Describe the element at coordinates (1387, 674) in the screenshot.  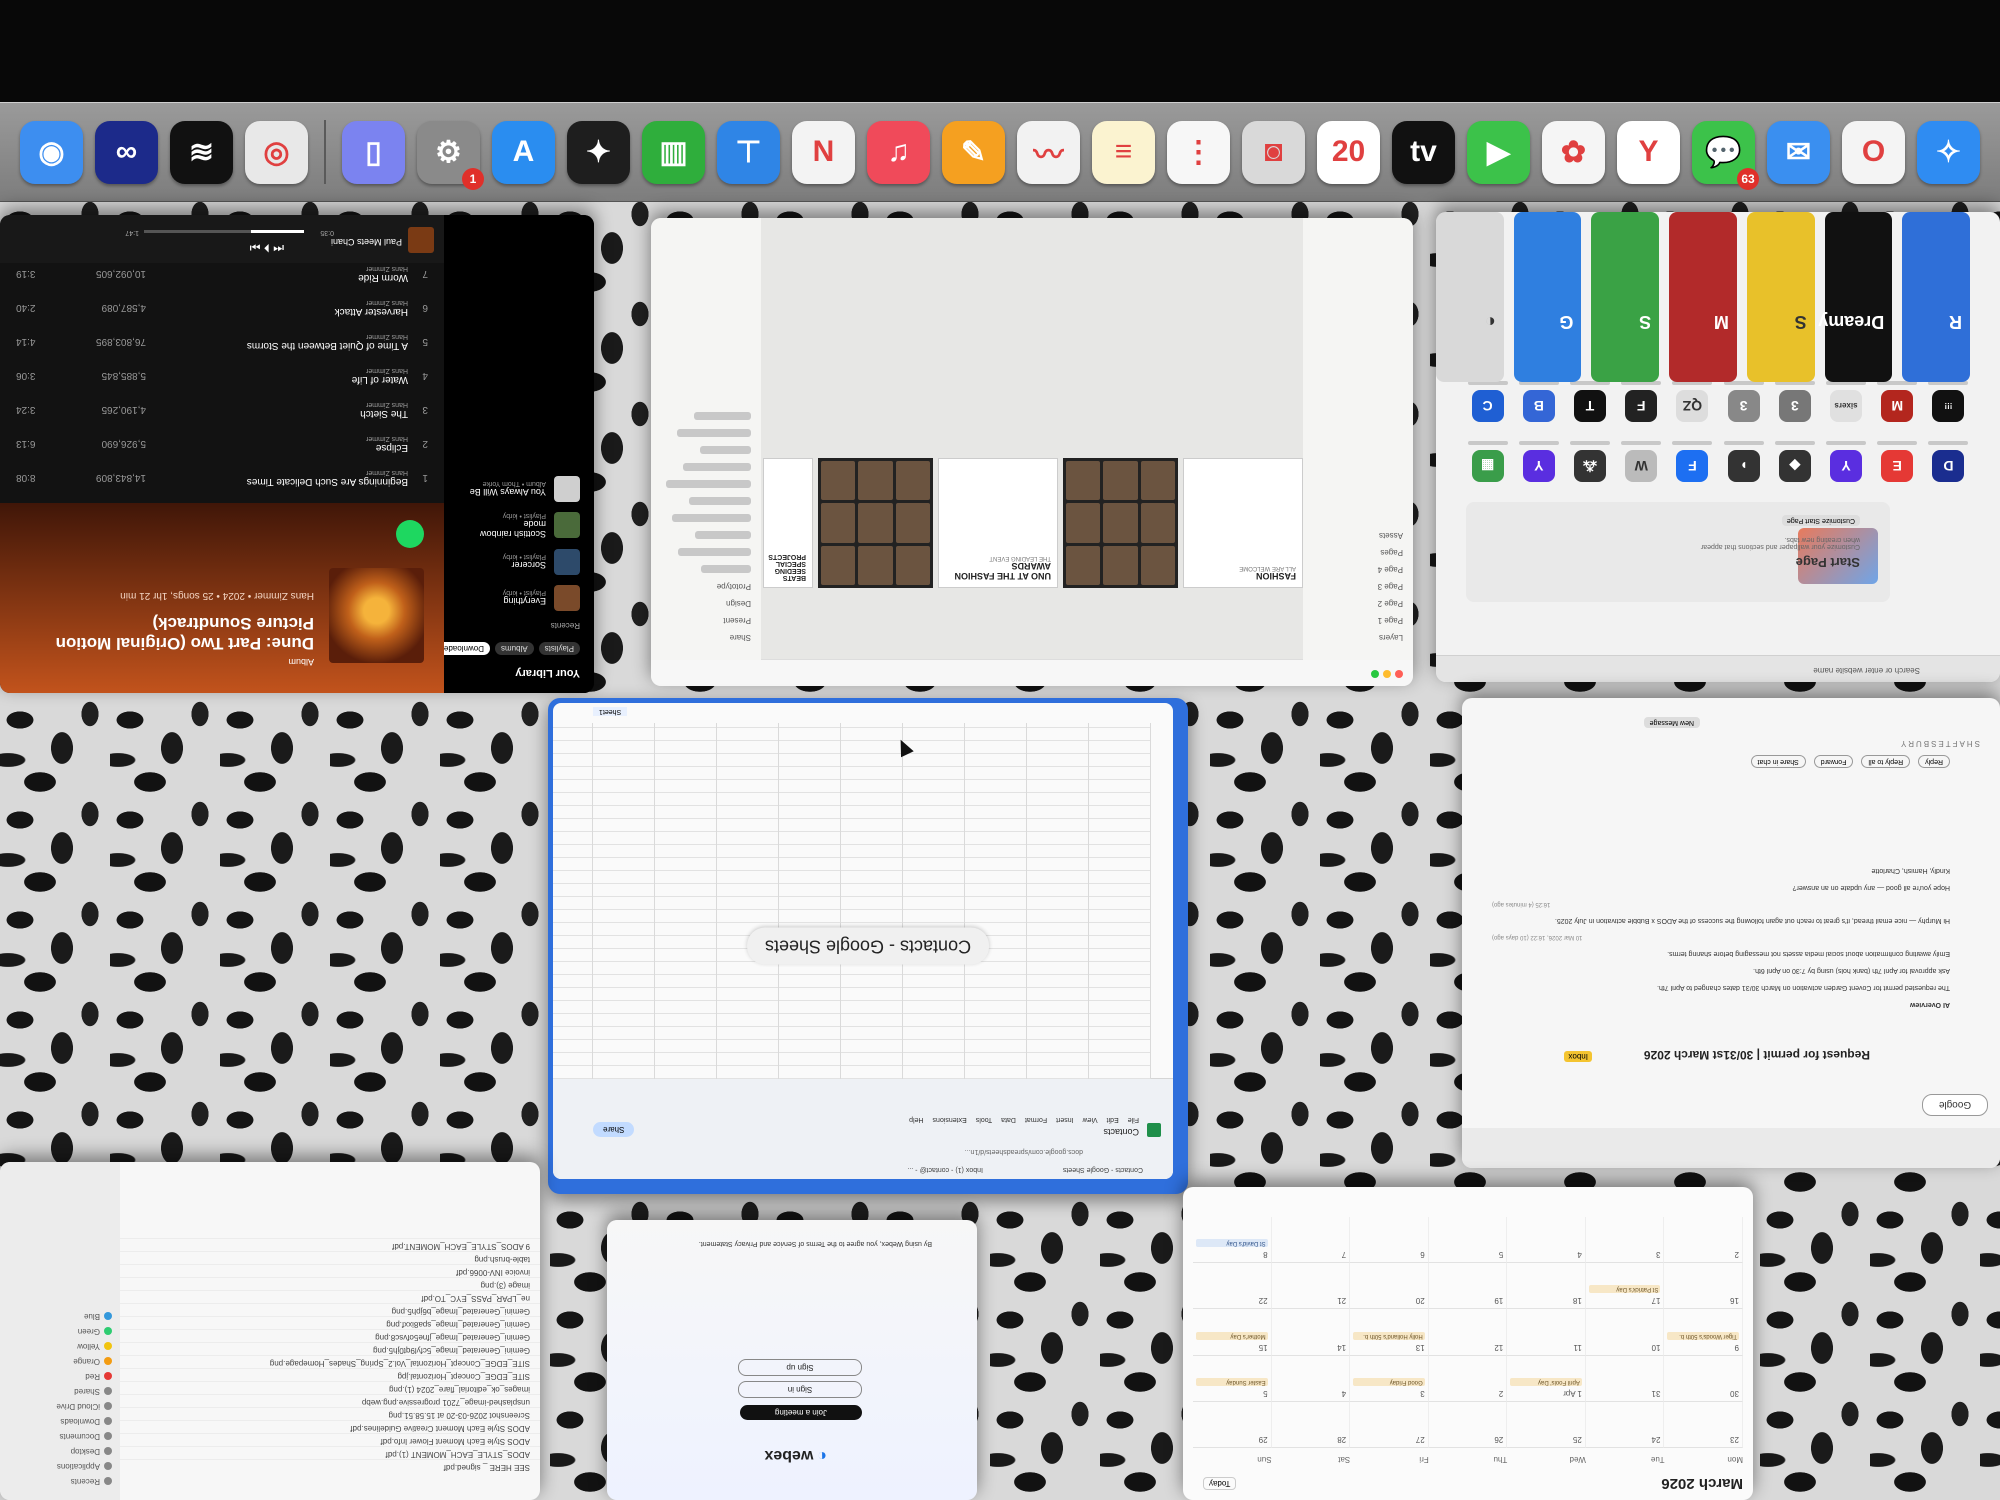
I see `minimize-button` at that location.